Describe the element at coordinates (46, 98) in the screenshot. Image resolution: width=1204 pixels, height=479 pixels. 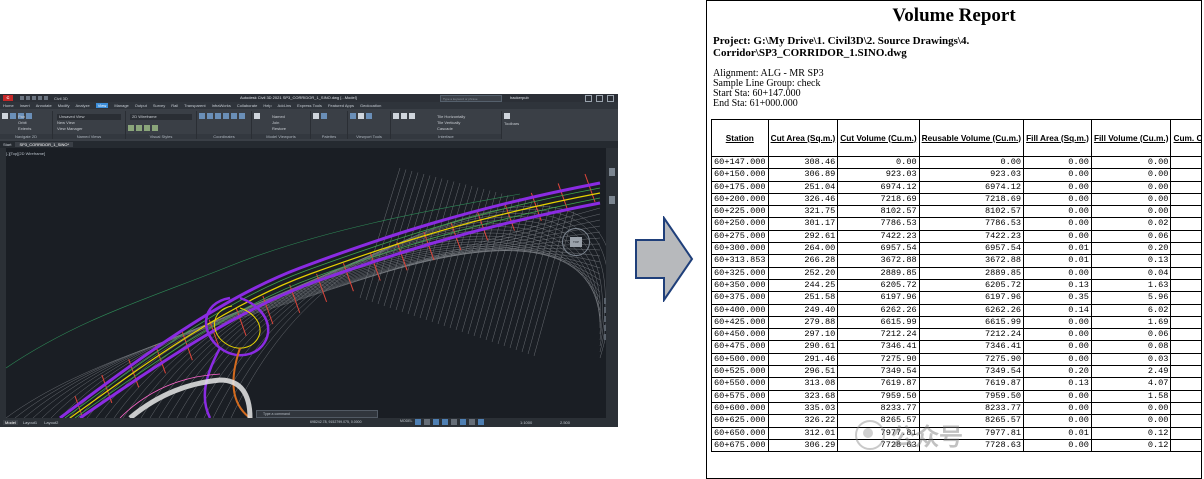
I see `redo-icon` at that location.